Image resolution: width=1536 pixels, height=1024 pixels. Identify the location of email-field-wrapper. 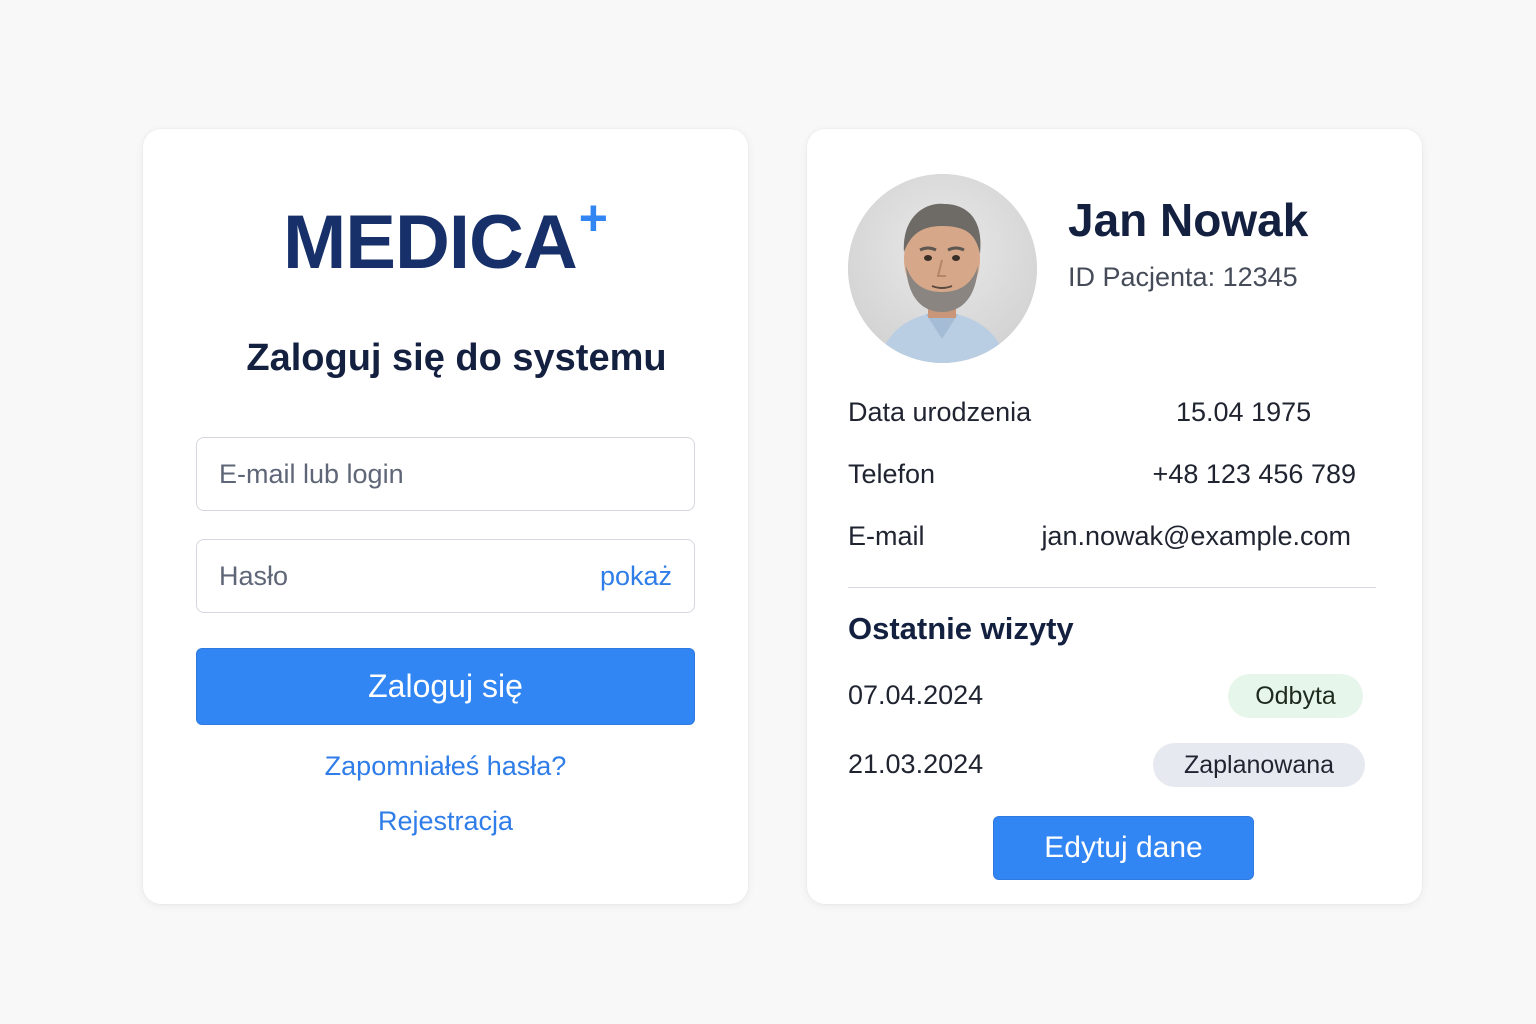
(445, 474).